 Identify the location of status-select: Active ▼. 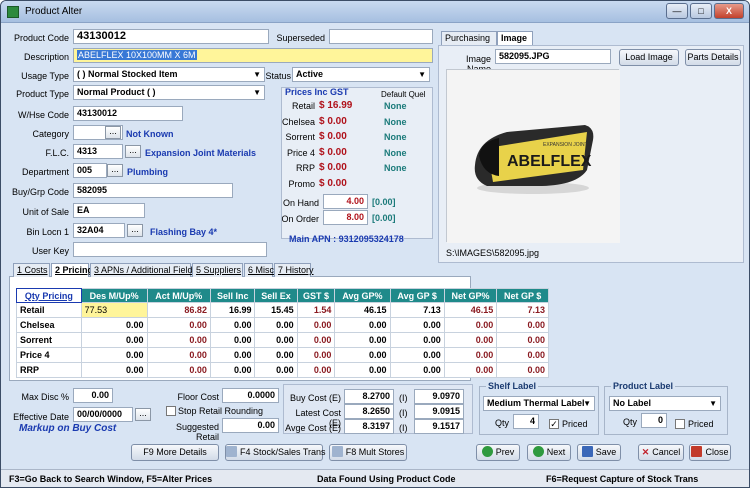
(361, 74).